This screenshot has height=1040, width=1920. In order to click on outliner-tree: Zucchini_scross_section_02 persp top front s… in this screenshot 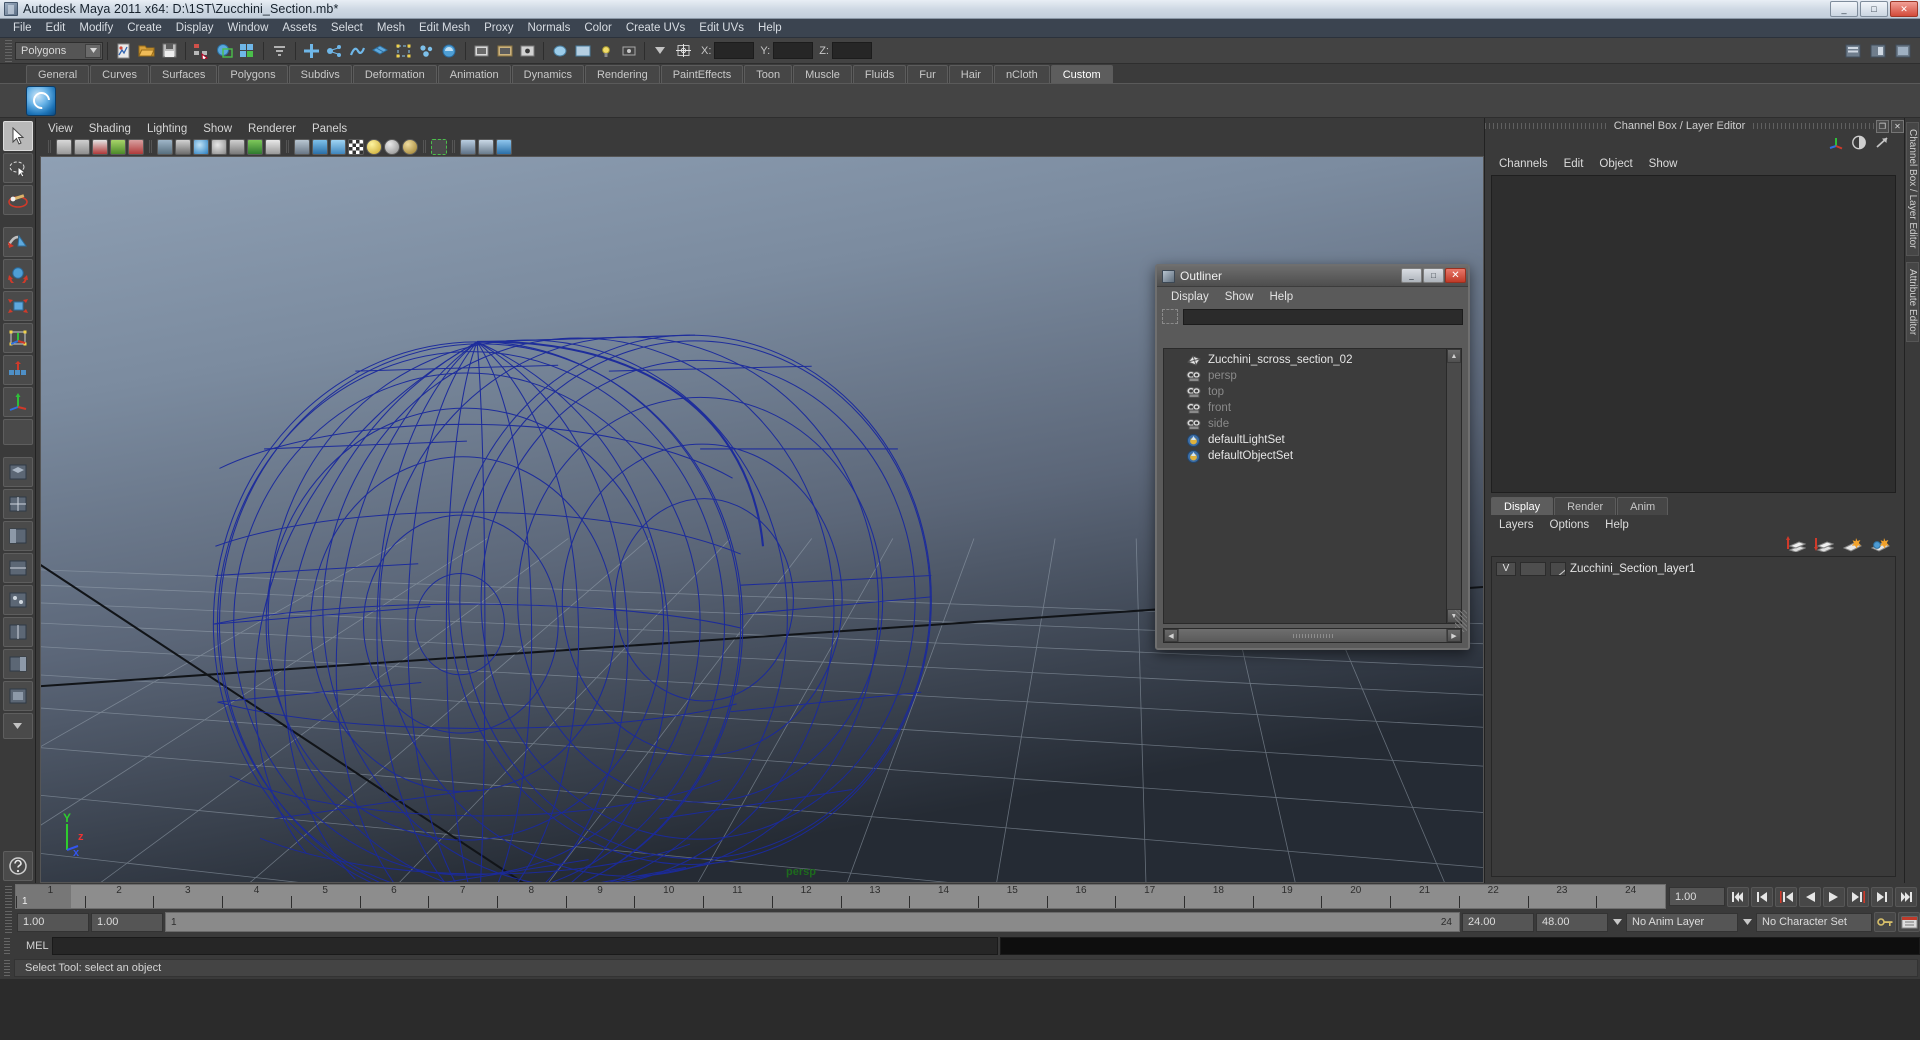, I will do `click(1312, 486)`.